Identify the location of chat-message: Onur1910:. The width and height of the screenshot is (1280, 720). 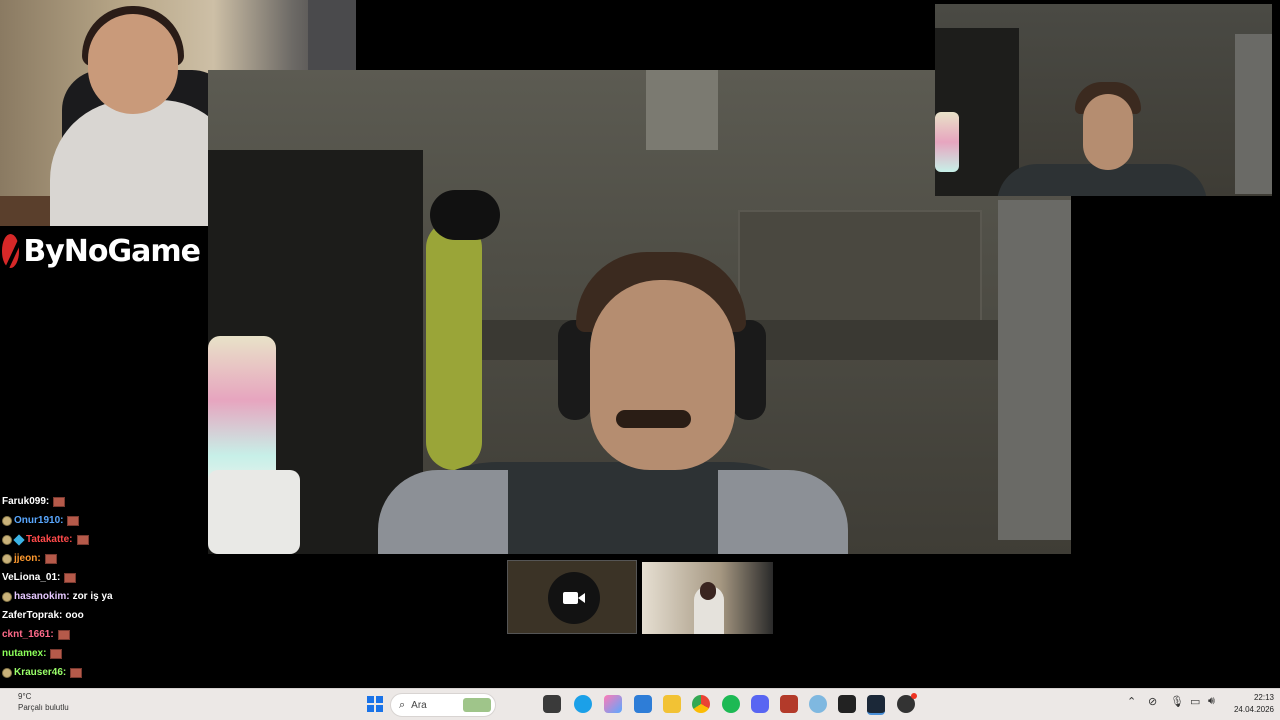
(104, 520).